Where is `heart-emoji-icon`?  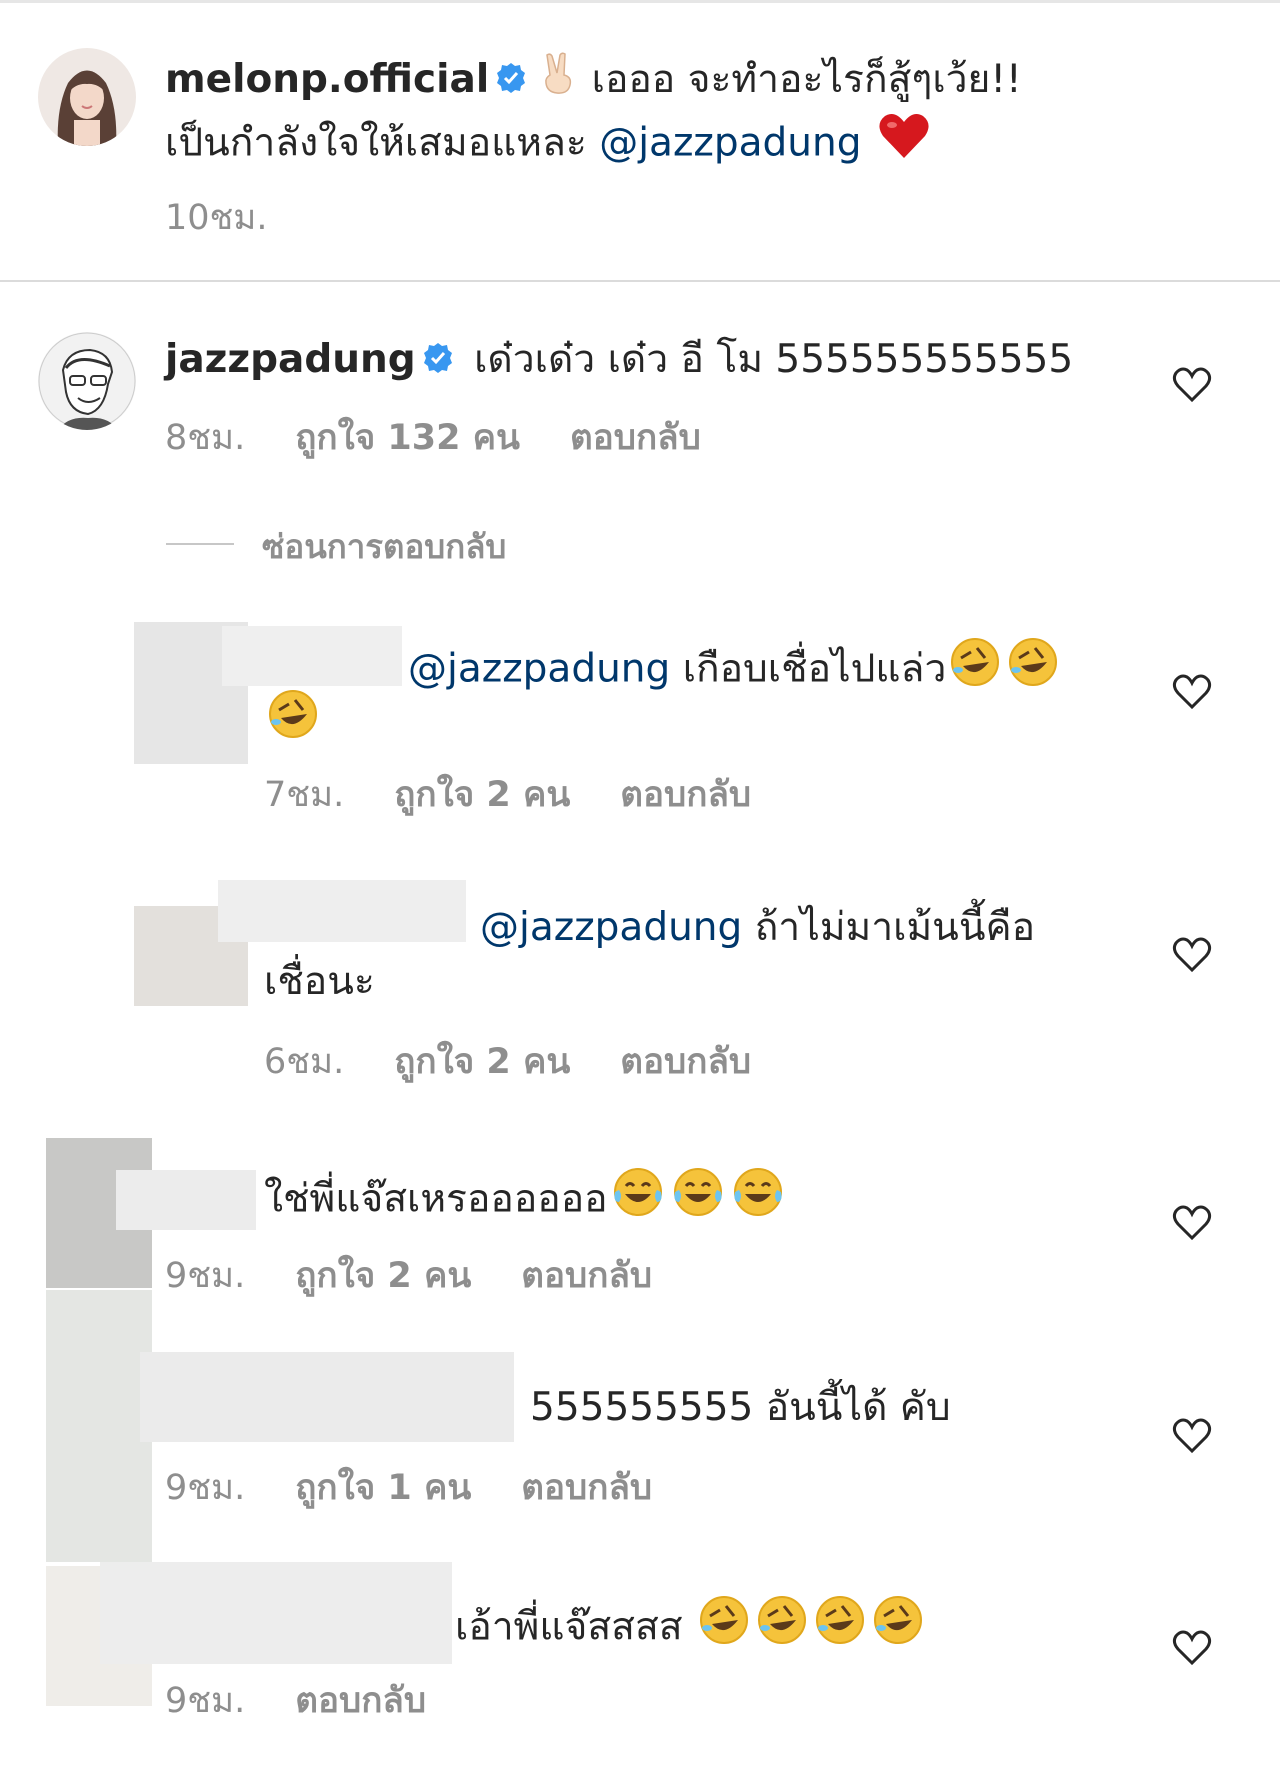 heart-emoji-icon is located at coordinates (904, 145).